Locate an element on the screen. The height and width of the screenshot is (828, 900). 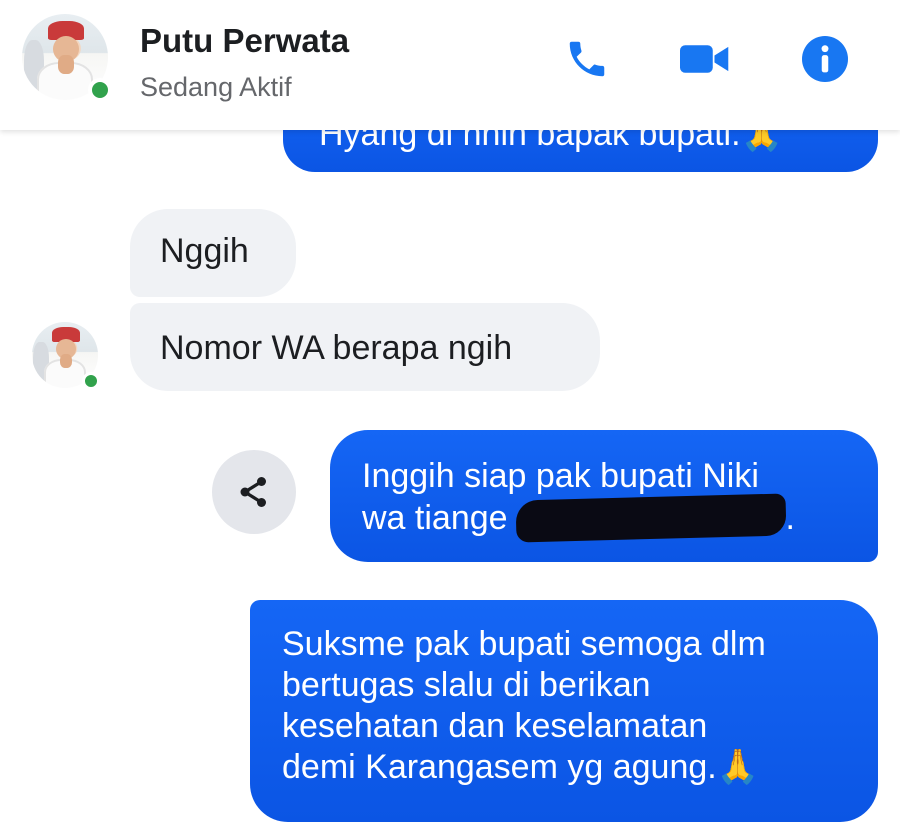
sender-avatar is located at coordinates (66, 356).